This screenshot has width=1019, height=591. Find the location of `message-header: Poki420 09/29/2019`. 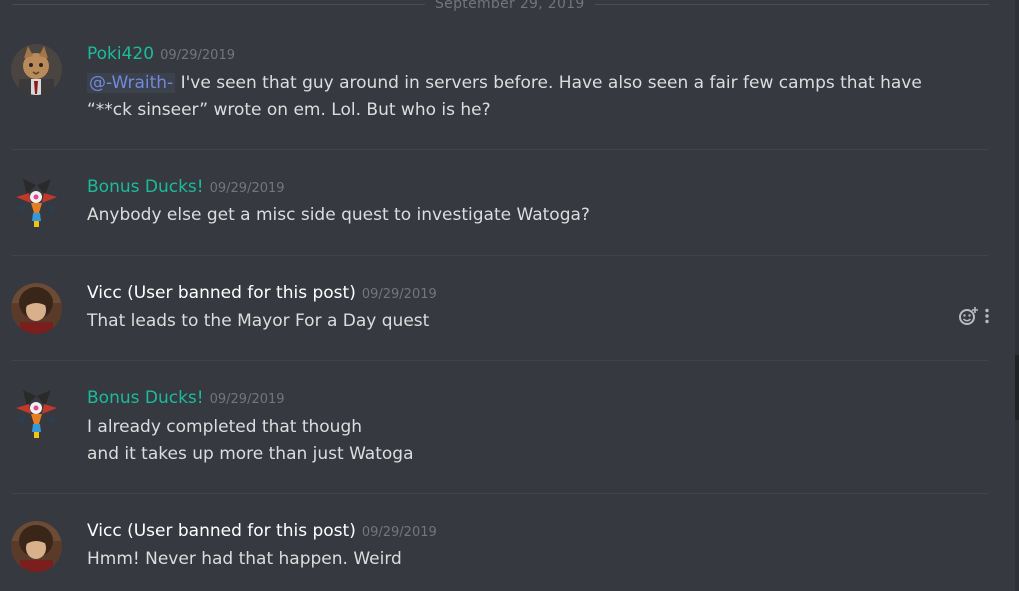

message-header: Poki420 09/29/2019 is located at coordinates (161, 54).